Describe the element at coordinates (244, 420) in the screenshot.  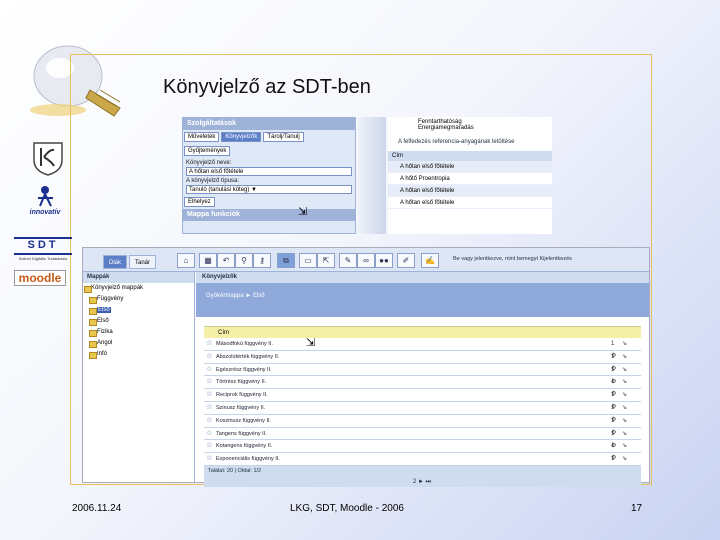
I see `row-title: Koszinusz függvény II.` at that location.